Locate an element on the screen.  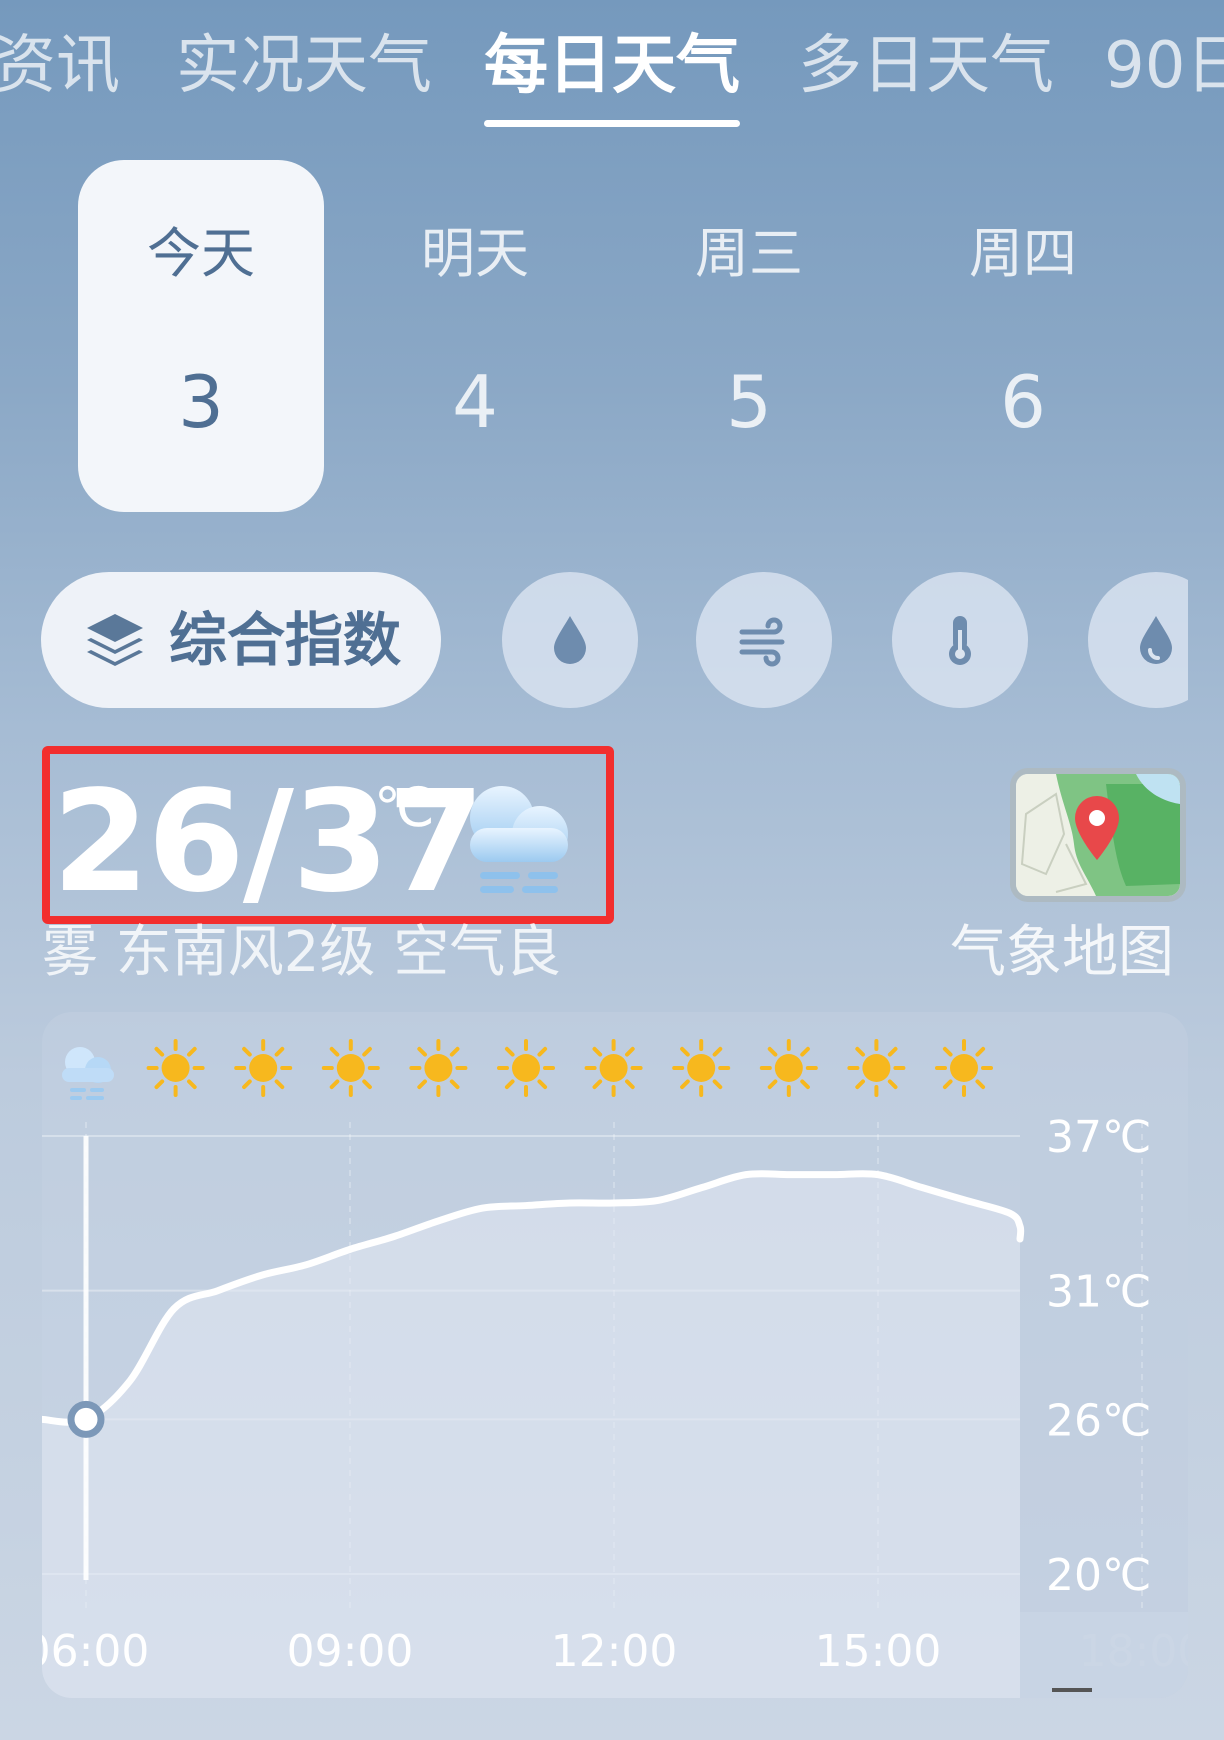
day-tomorrow: 明天 4 is located at coordinates (475, 336).